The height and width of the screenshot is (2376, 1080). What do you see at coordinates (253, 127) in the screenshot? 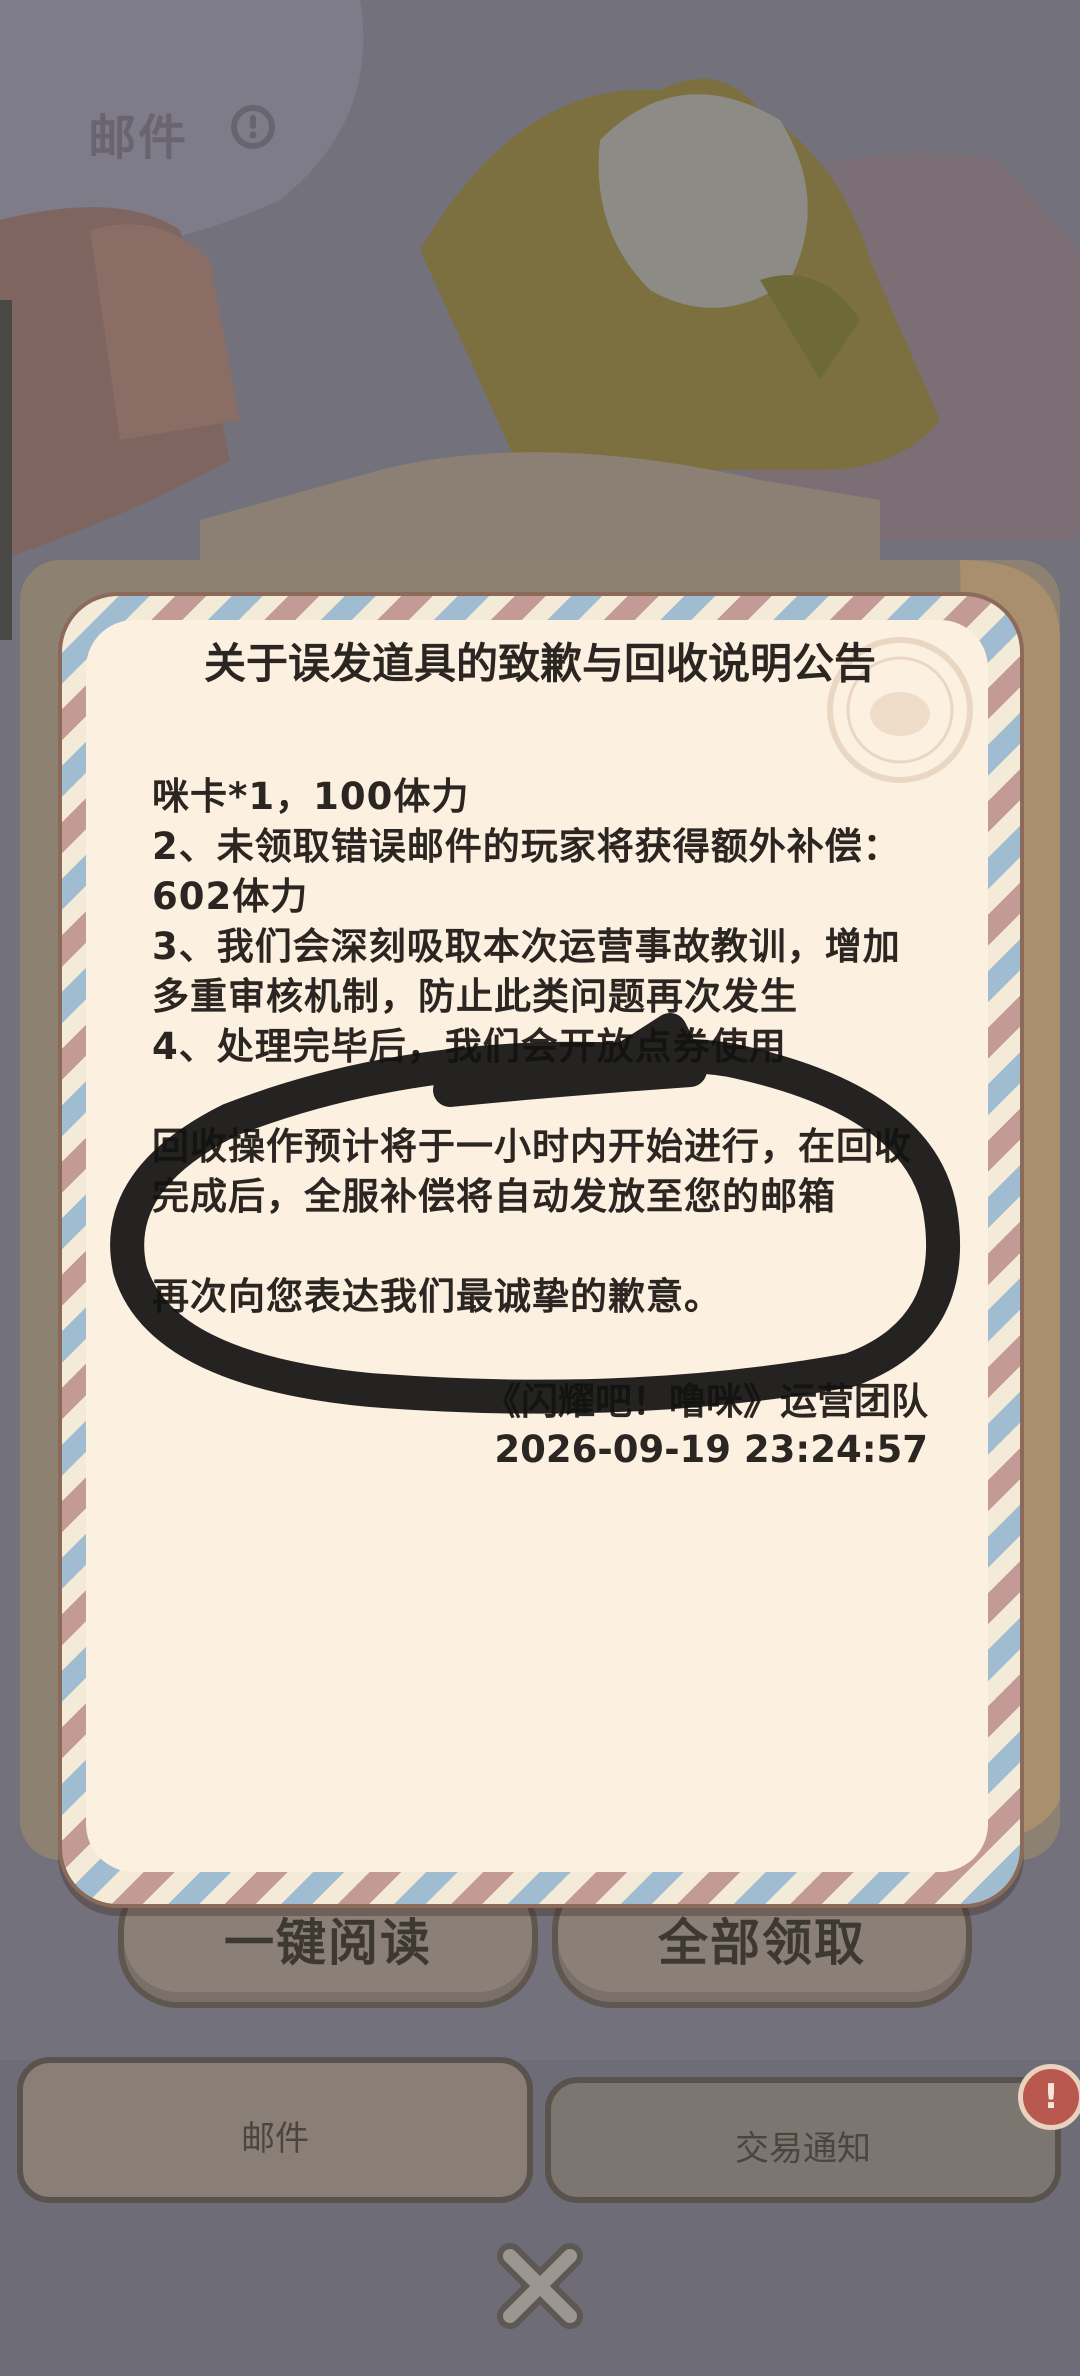
I see `info-icon` at bounding box center [253, 127].